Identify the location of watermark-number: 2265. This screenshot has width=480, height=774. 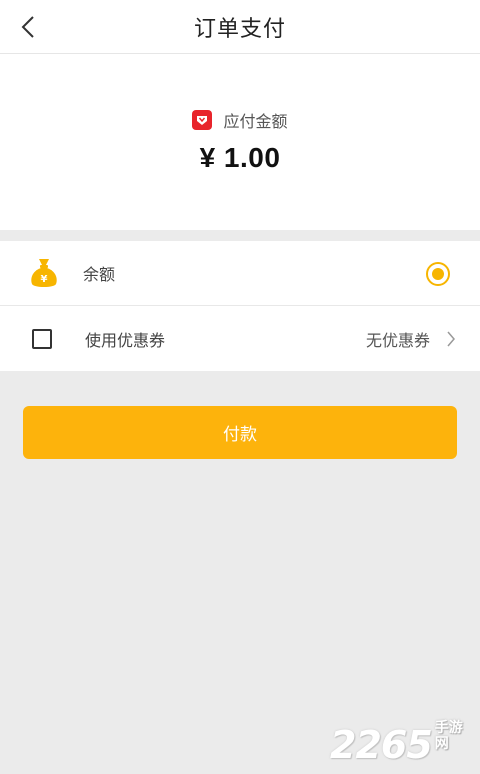
(381, 745).